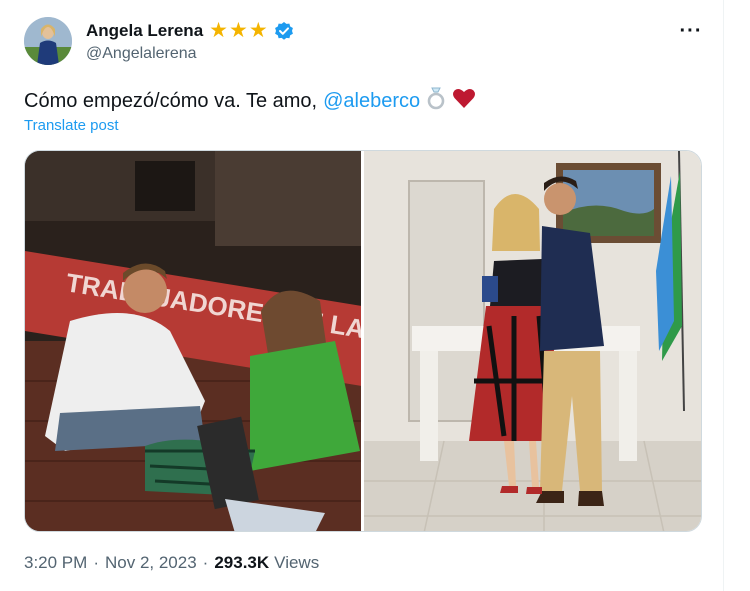 This screenshot has height=591, width=750. I want to click on tweet-date: Nov 2, 2023, so click(151, 563).